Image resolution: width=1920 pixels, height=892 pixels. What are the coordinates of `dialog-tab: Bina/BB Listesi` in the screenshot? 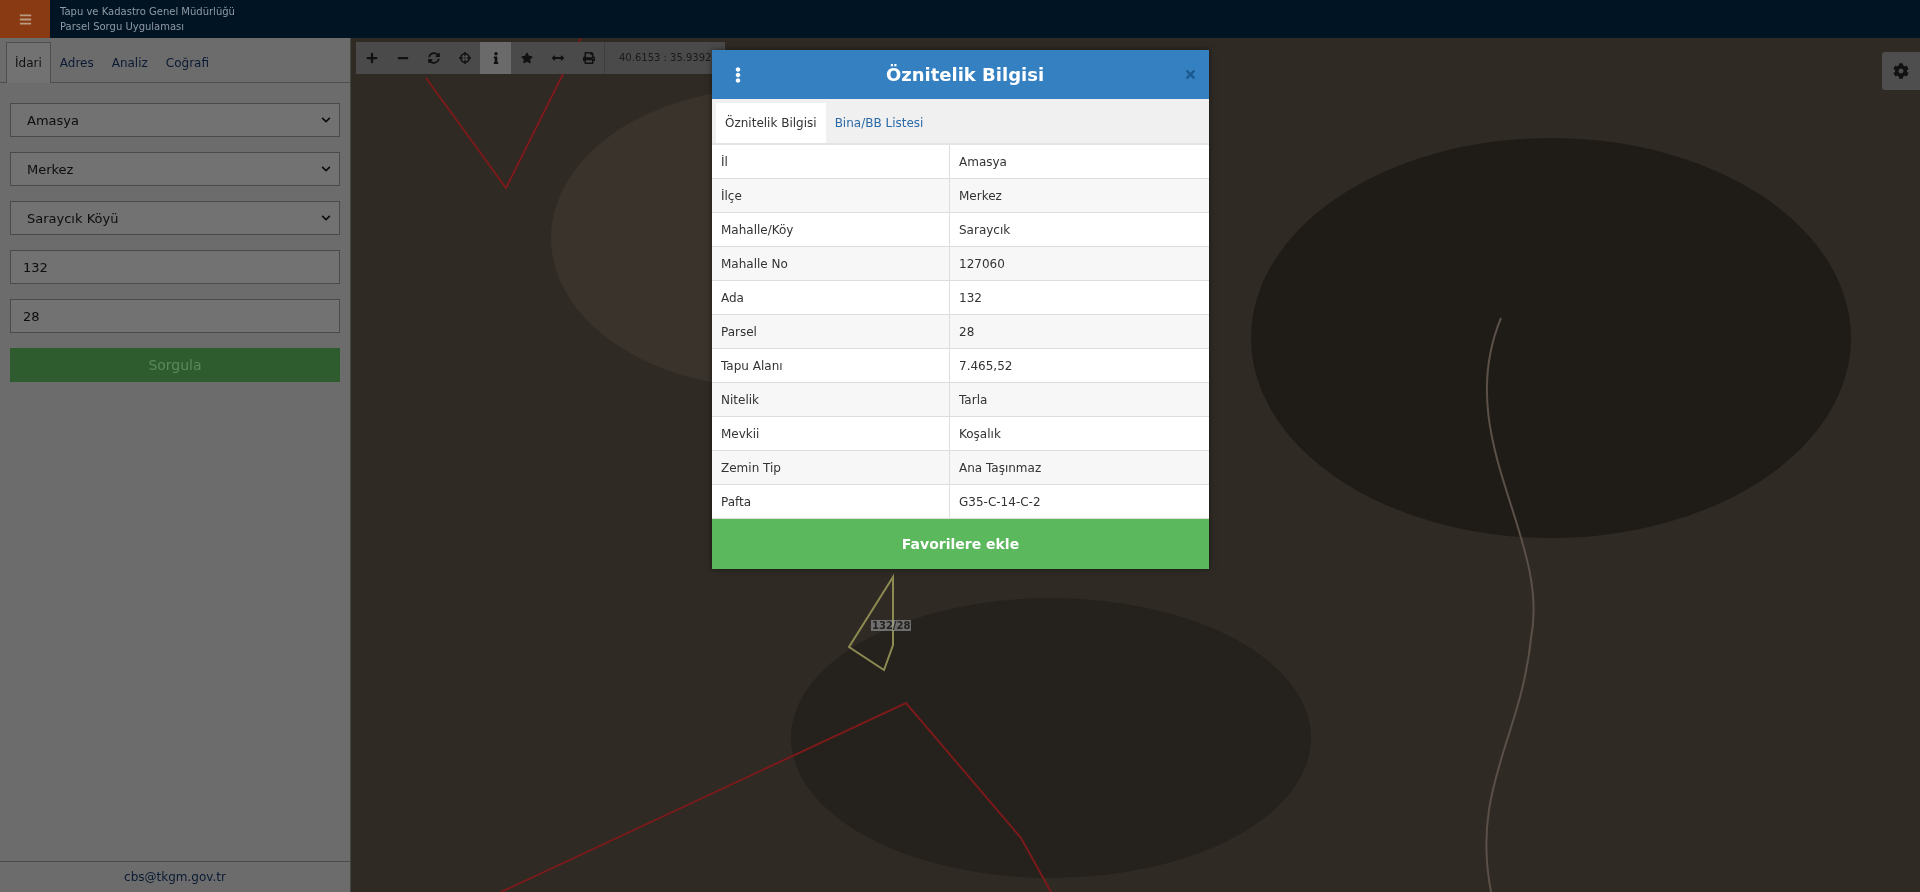 It's located at (879, 123).